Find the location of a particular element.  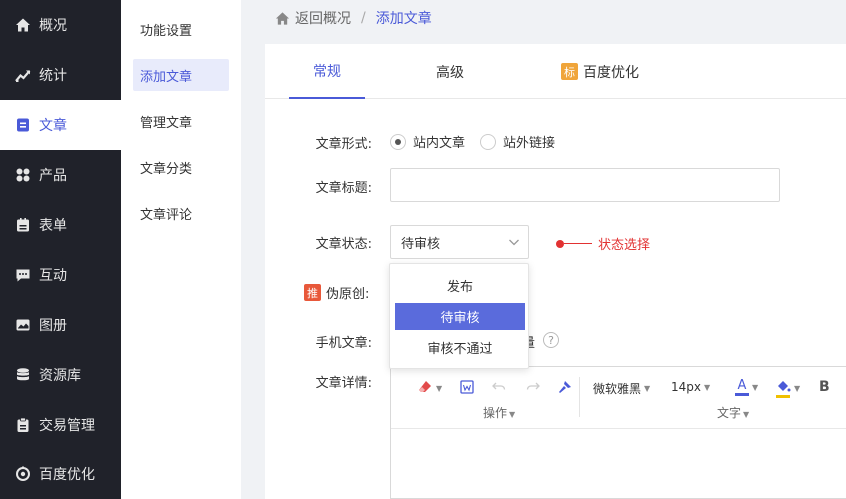

undo-icon is located at coordinates (499, 388).